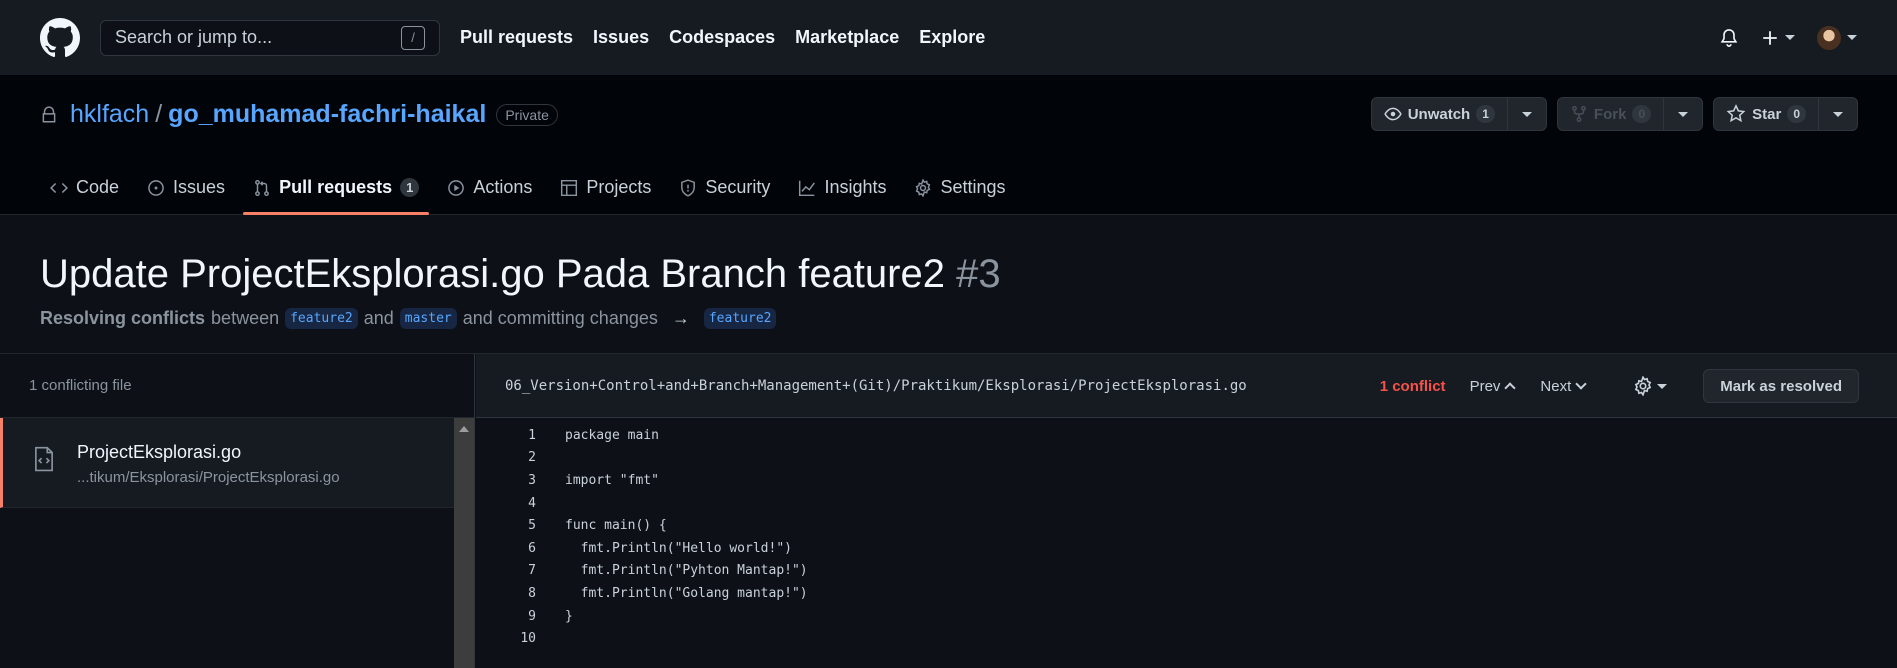  What do you see at coordinates (978, 274) in the screenshot?
I see `pr-number: #3` at bounding box center [978, 274].